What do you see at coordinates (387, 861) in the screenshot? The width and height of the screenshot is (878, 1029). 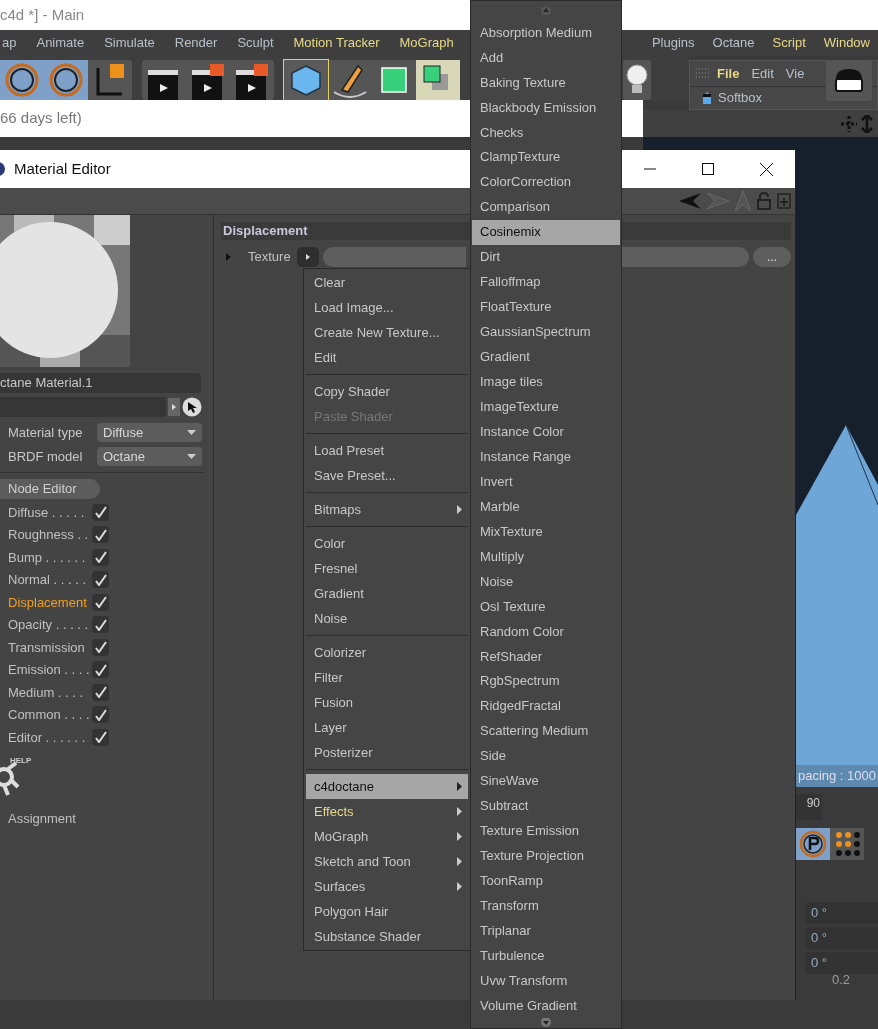 I see `menu-item: Sketch and Toon` at bounding box center [387, 861].